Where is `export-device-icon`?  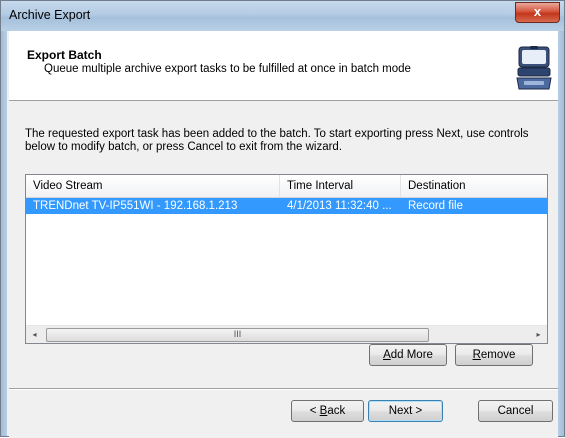
export-device-icon is located at coordinates (534, 68).